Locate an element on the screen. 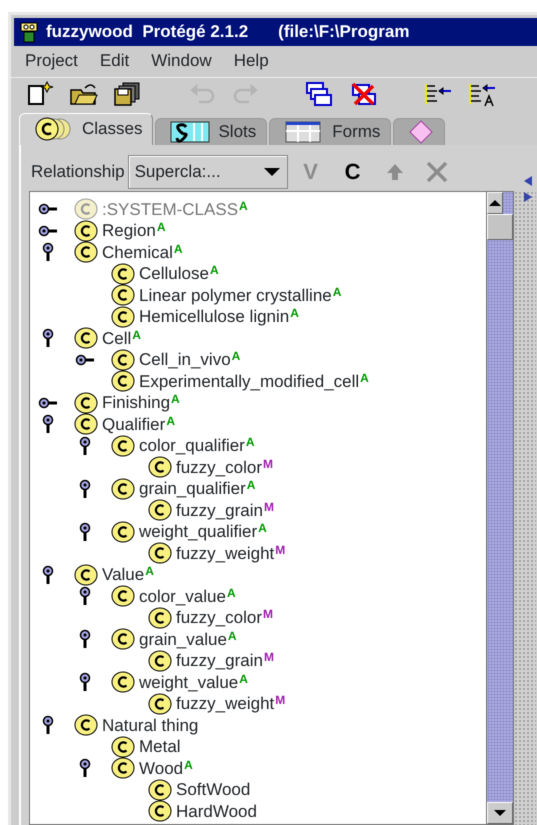  node-label: fuzzy_weight is located at coordinates (225, 553).